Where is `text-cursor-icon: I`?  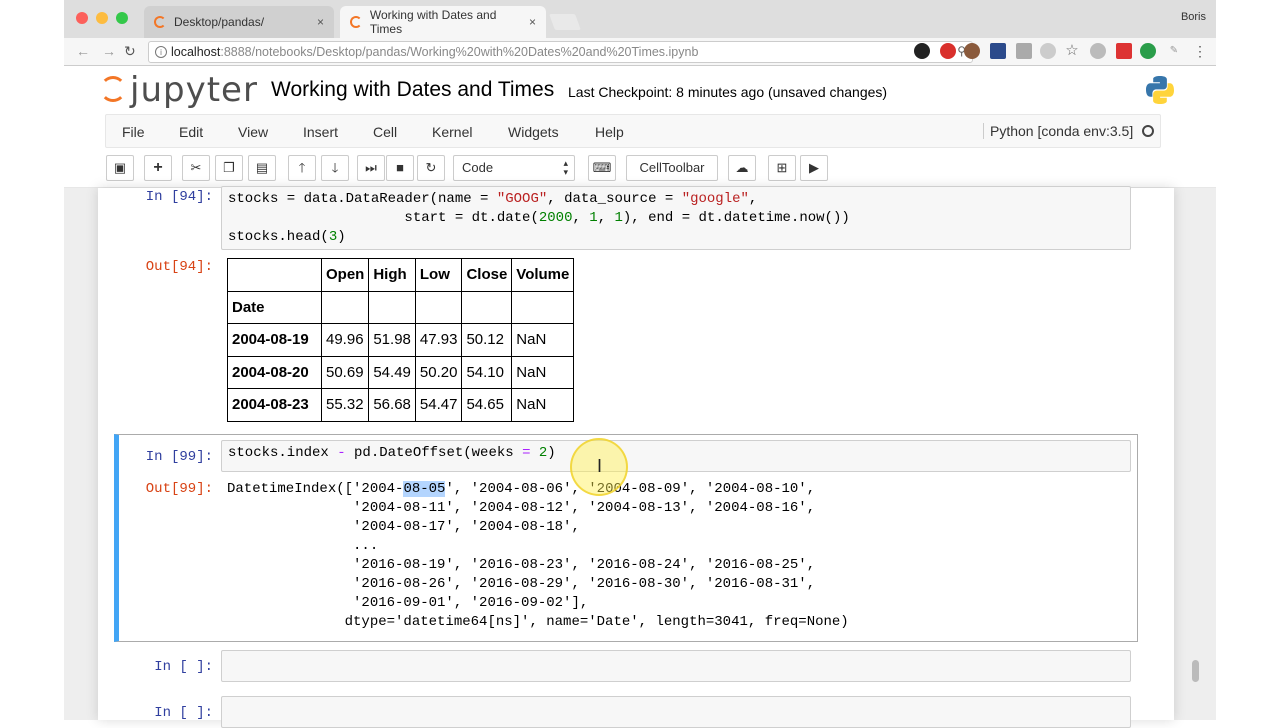
text-cursor-icon: I is located at coordinates (600, 466).